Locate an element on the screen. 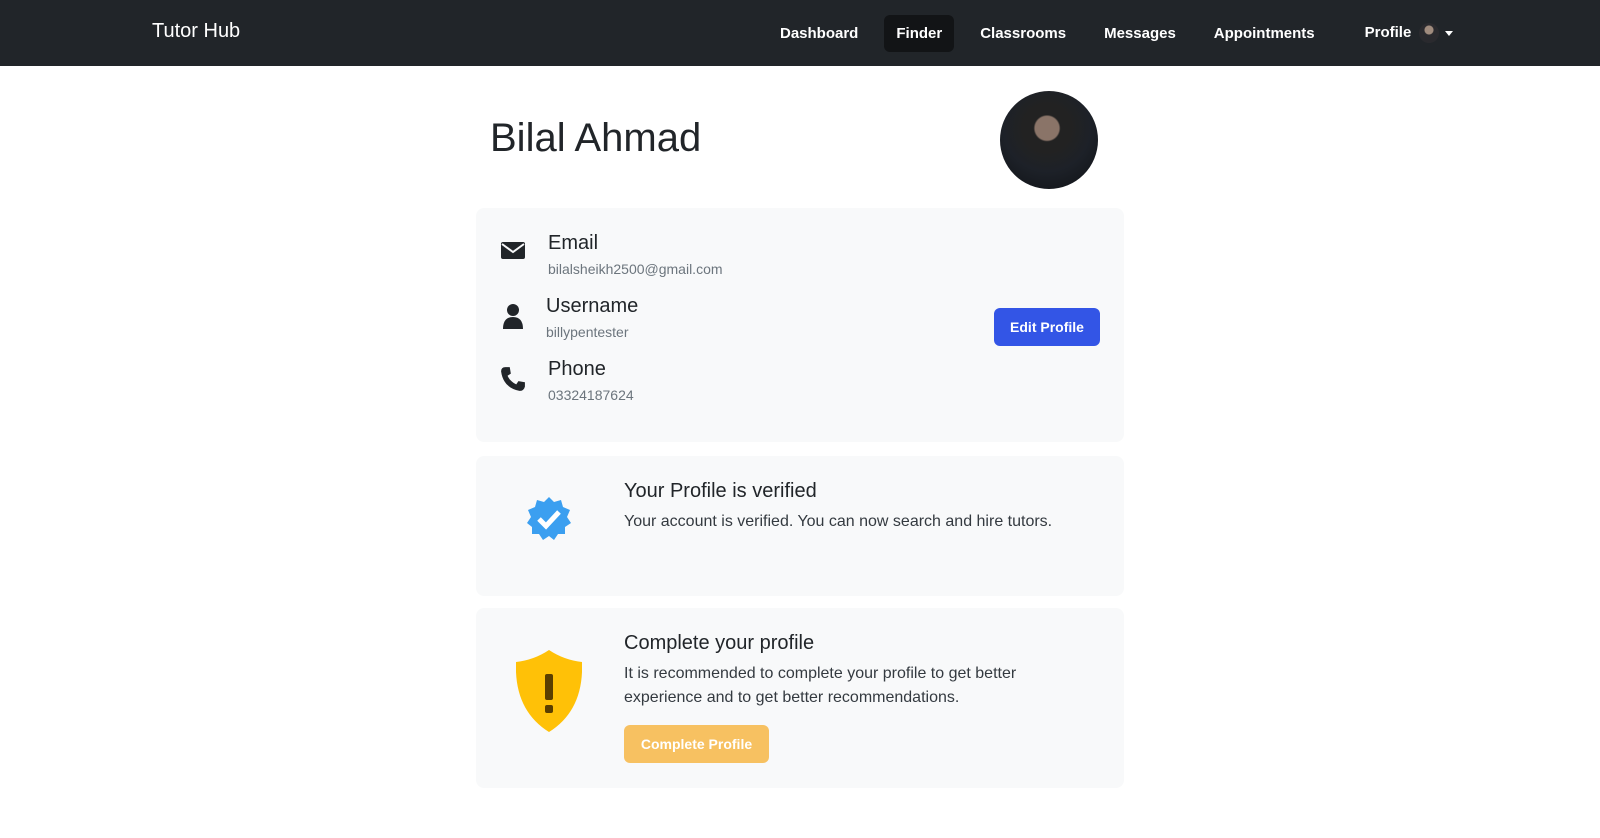 The image size is (1600, 838). brand-logo: Tutor Hub is located at coordinates (196, 31).